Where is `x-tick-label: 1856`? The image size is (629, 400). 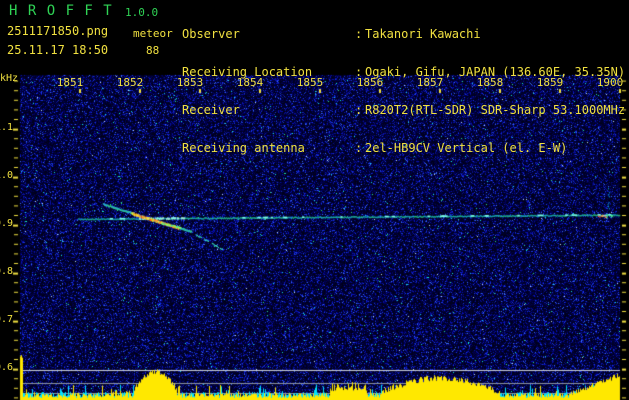 x-tick-label: 1856 is located at coordinates (370, 82).